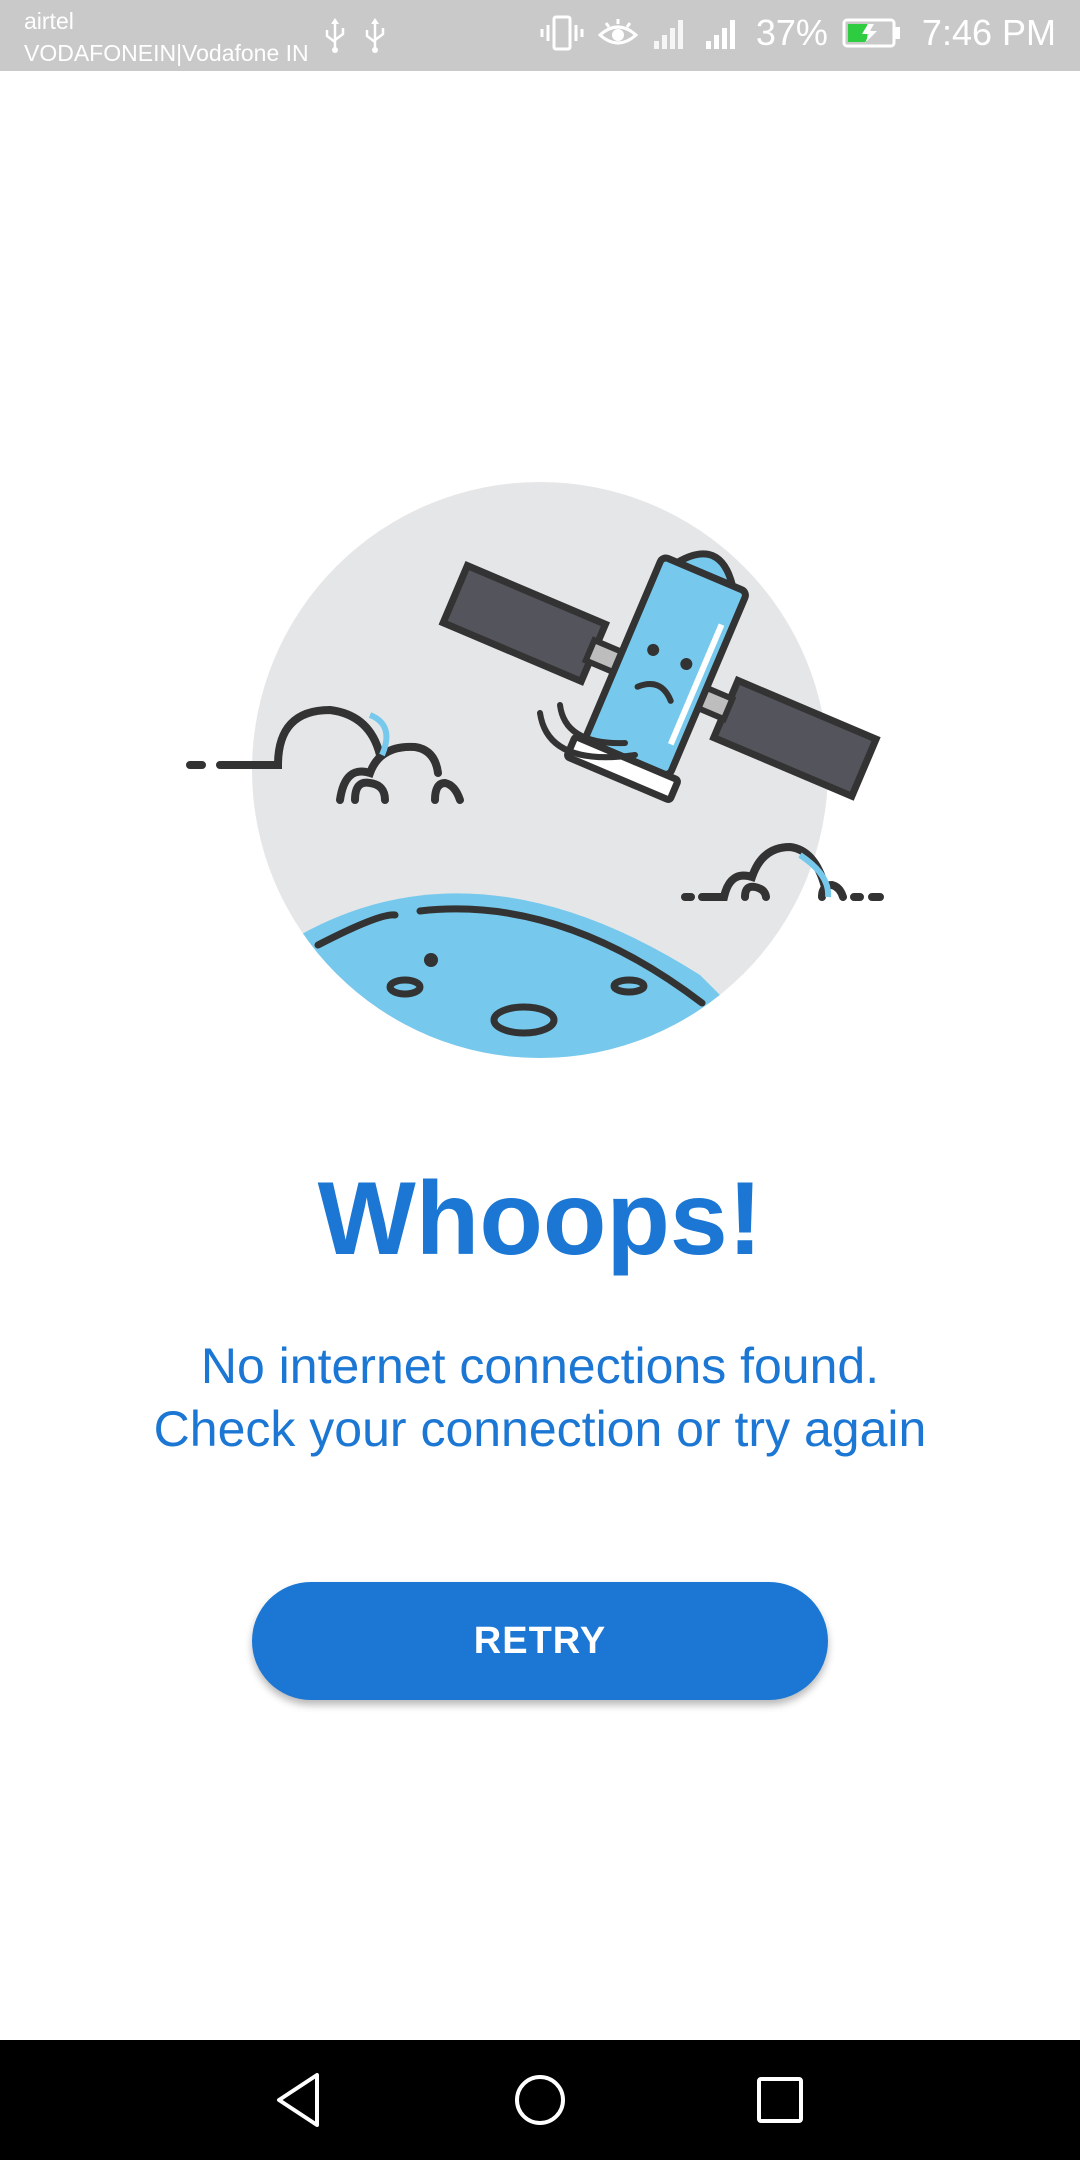  Describe the element at coordinates (617, 32) in the screenshot. I see `eye-icon` at that location.